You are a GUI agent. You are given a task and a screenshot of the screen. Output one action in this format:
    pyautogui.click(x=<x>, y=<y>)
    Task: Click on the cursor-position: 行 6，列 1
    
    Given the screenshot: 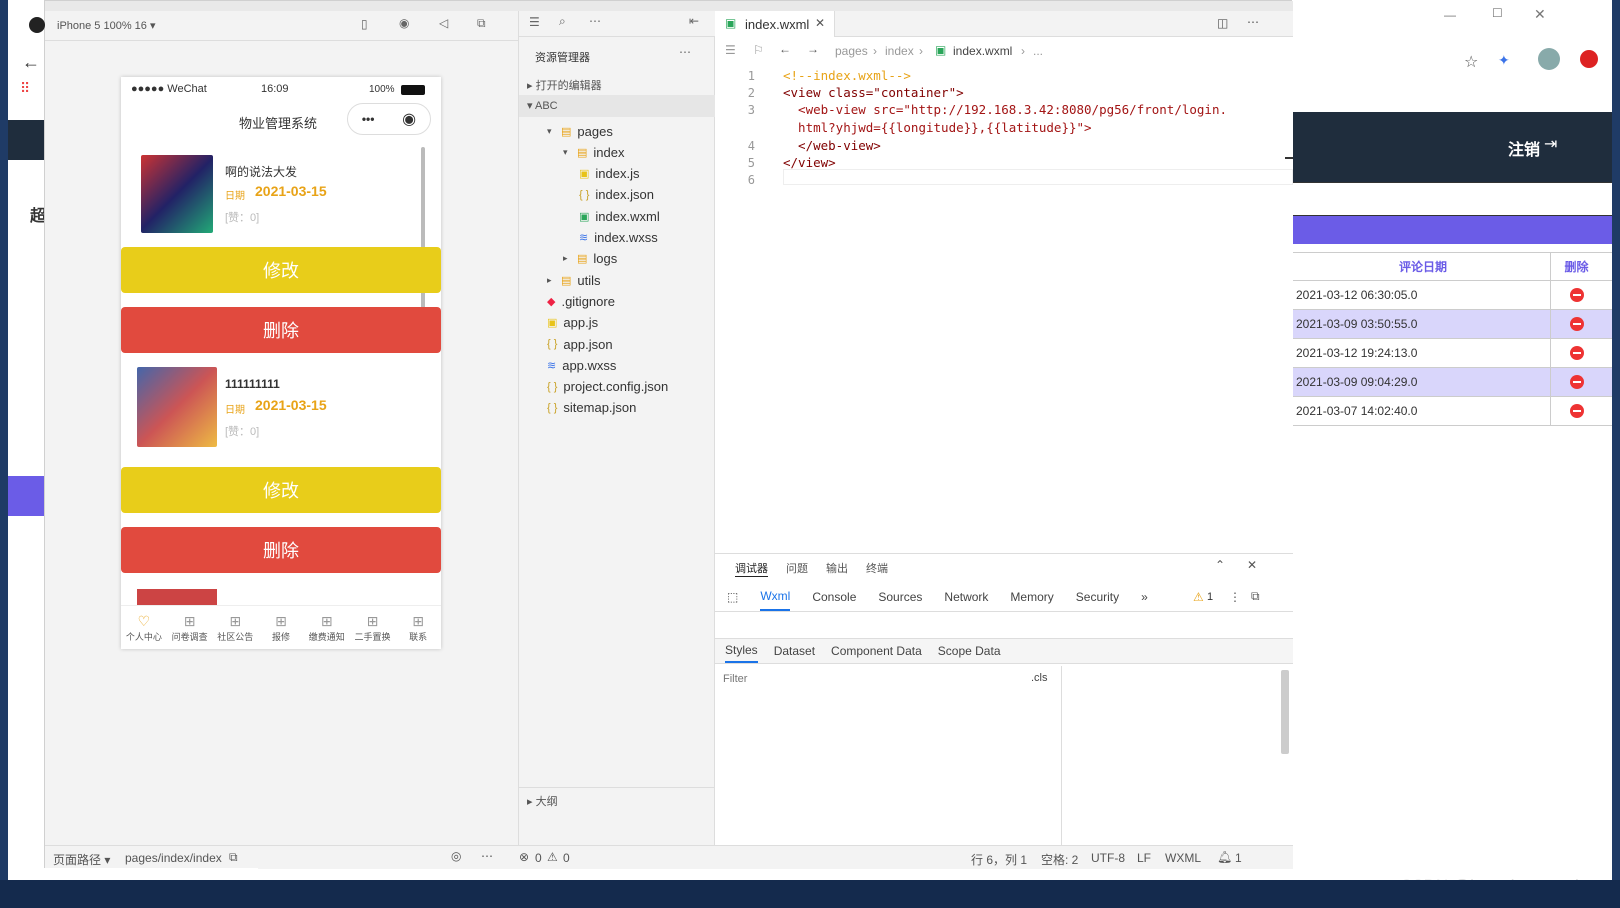 What is the action you would take?
    pyautogui.click(x=999, y=859)
    